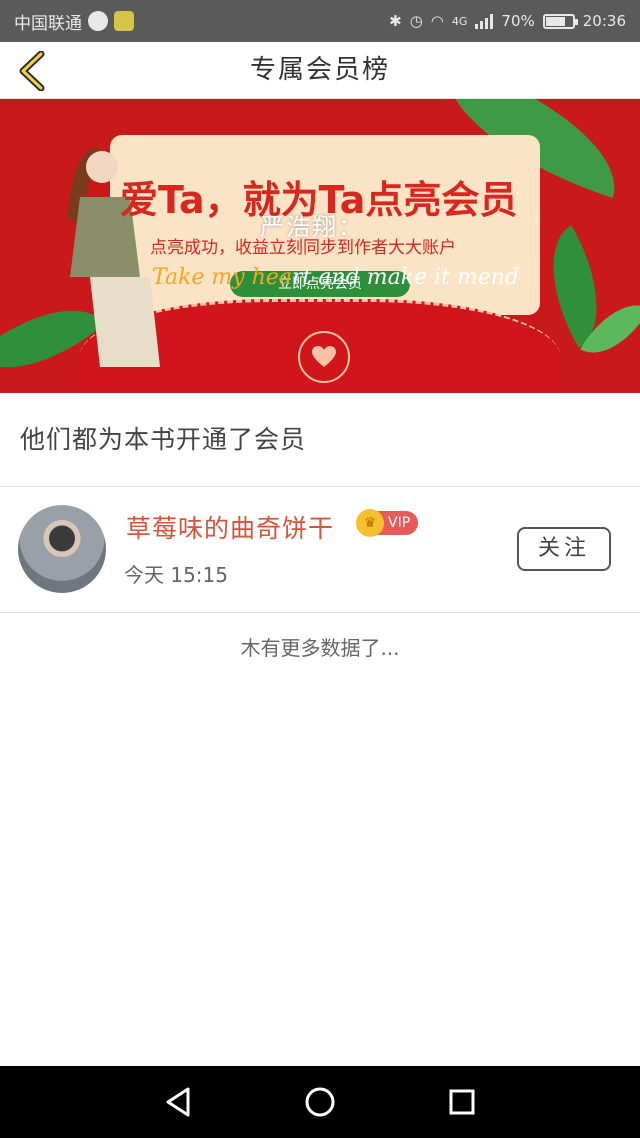 This screenshot has height=1138, width=640. Describe the element at coordinates (518, 21) in the screenshot. I see `battery-percent: 70%` at that location.